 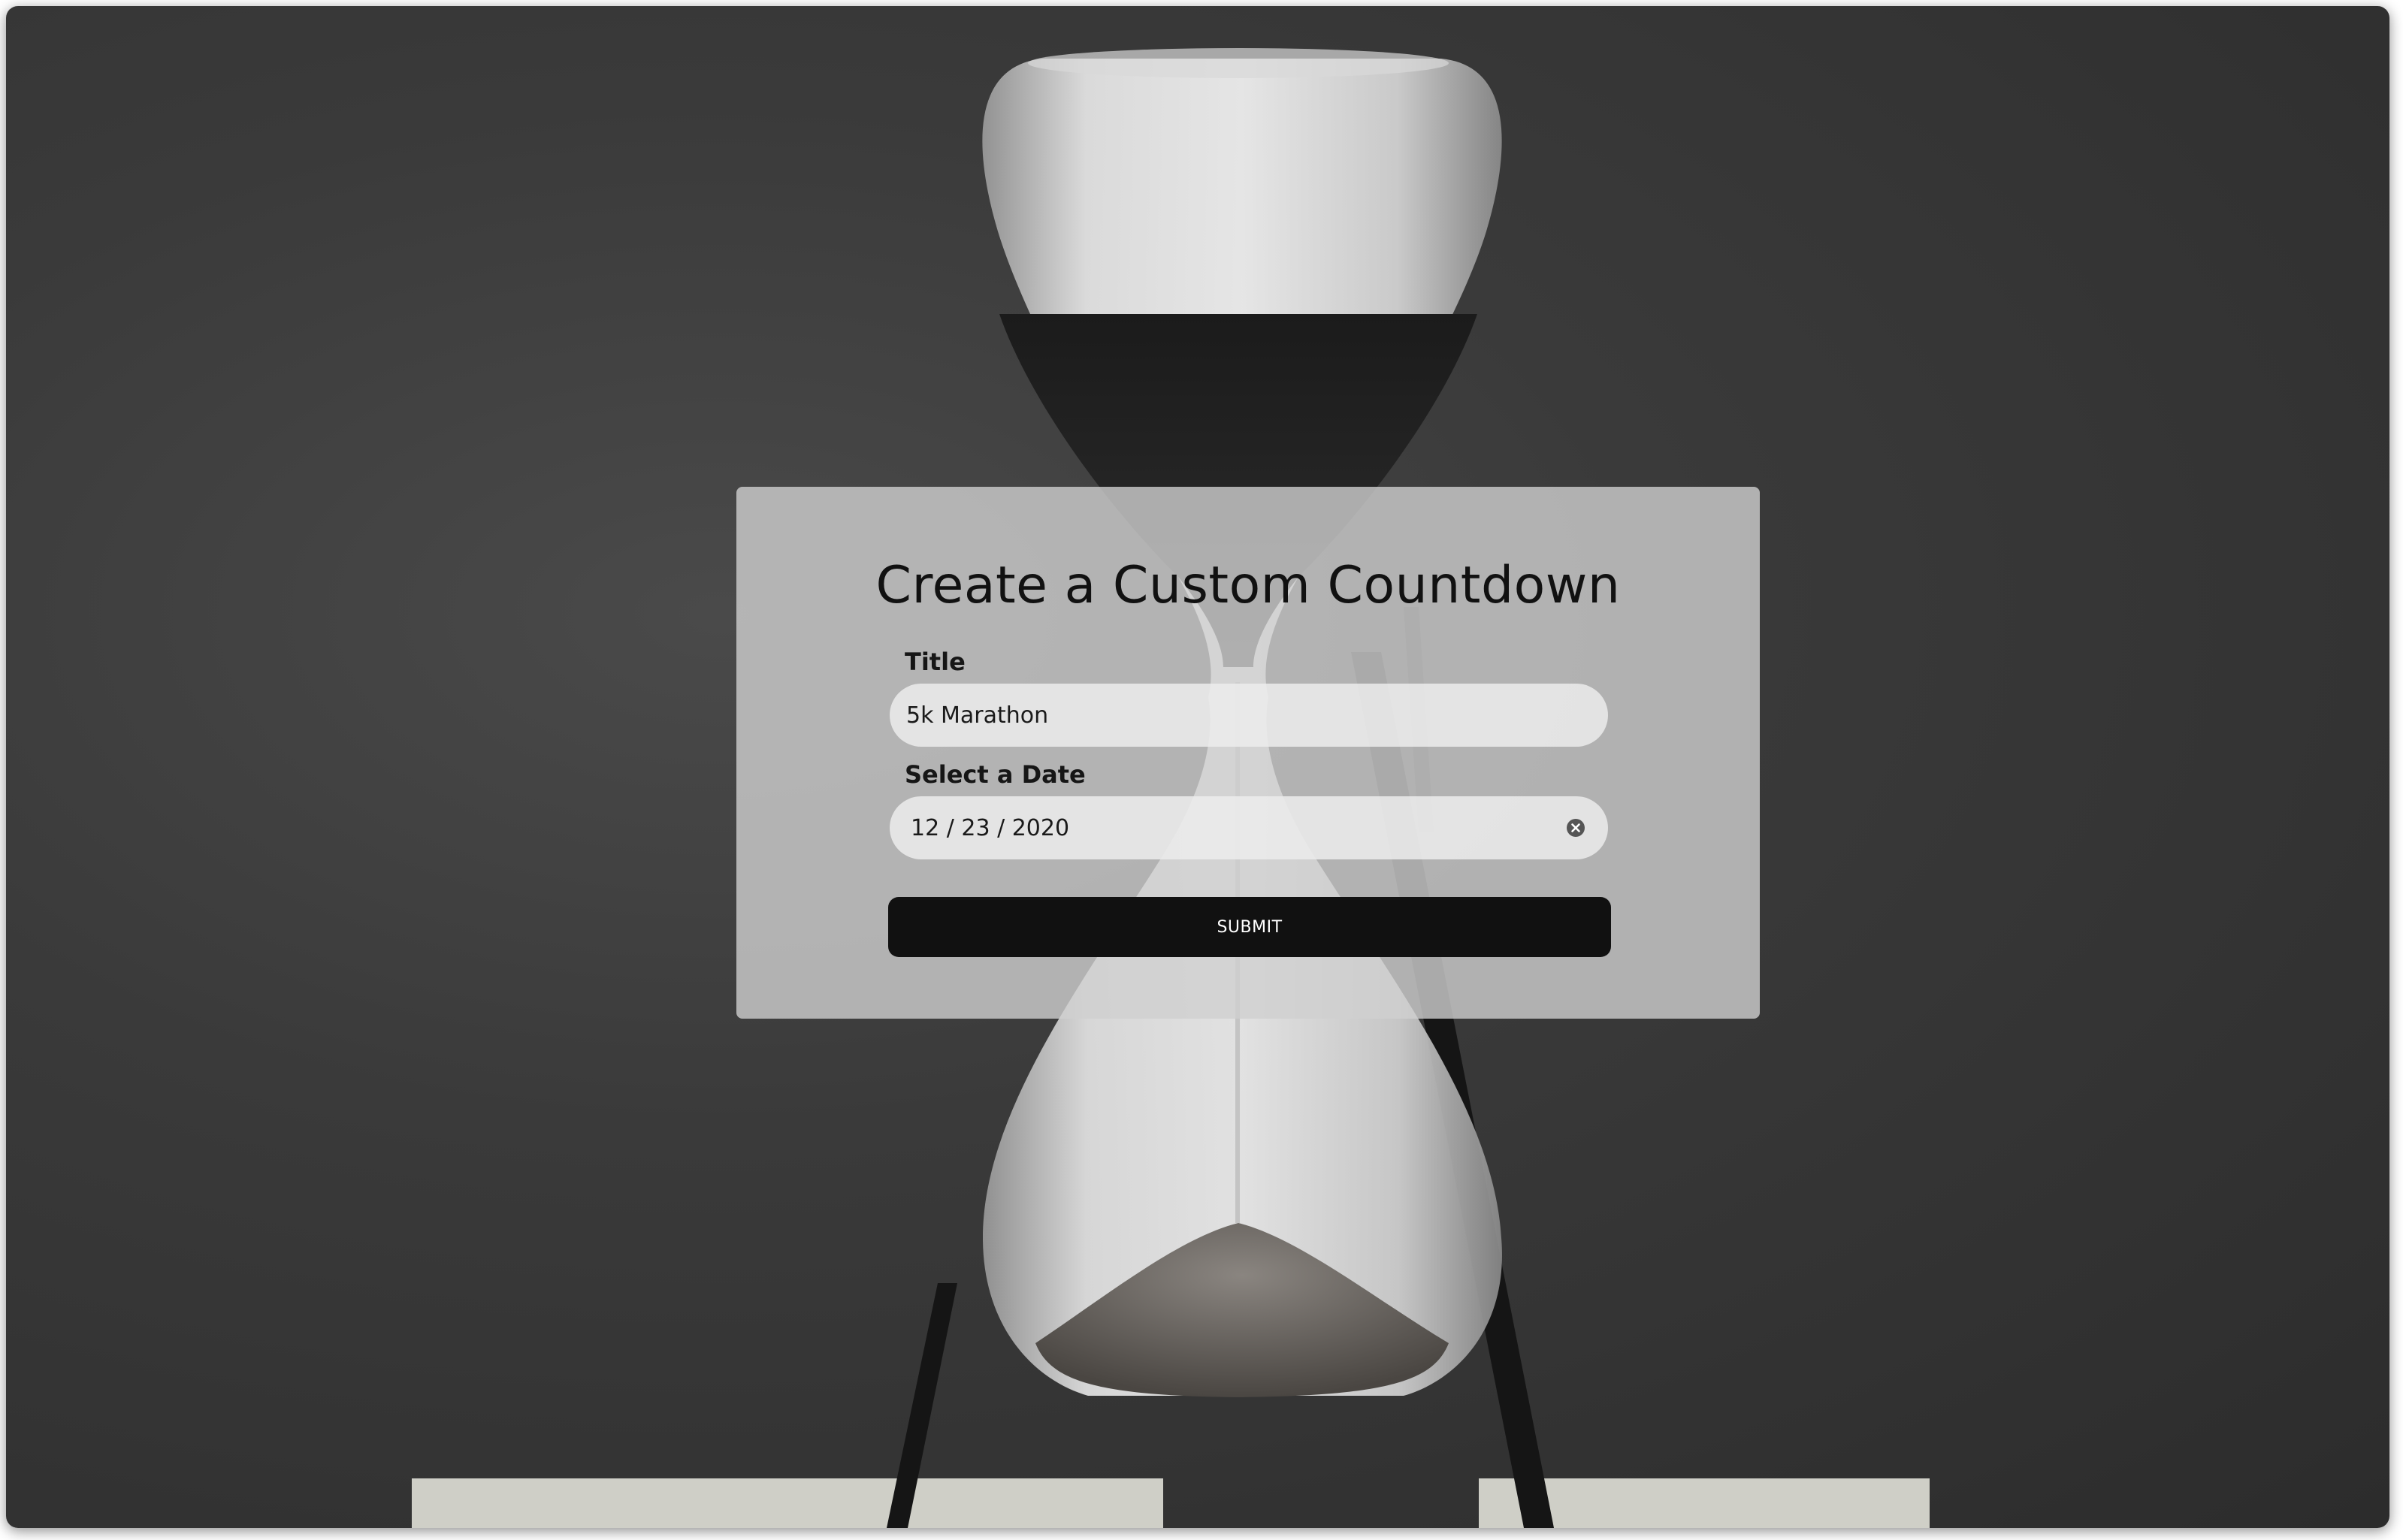 I want to click on title-label: Title, so click(x=935, y=662).